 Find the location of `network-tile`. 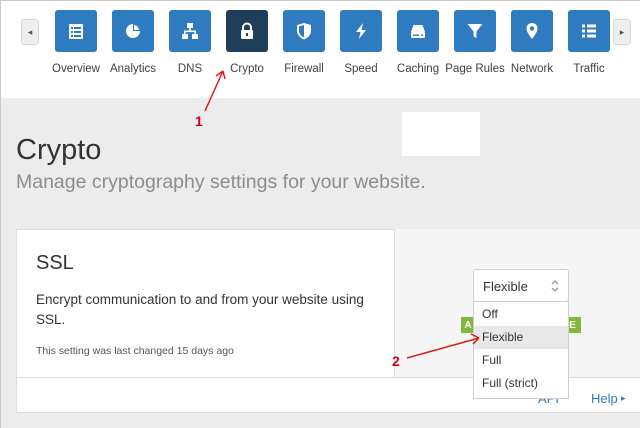

network-tile is located at coordinates (532, 31).